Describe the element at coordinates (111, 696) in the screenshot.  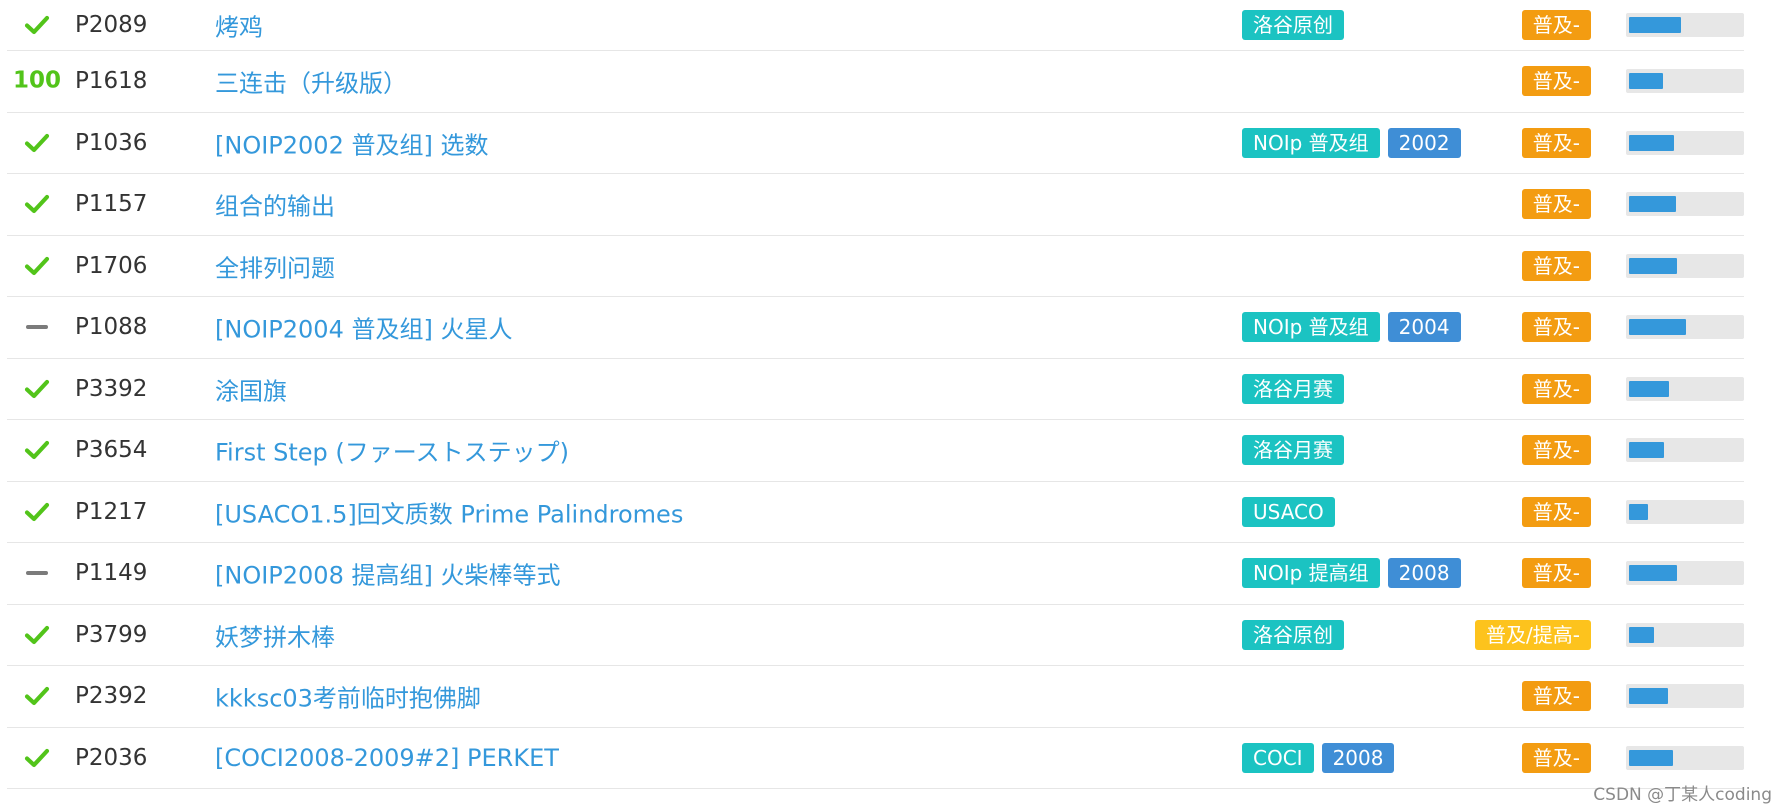
I see `problem-id: P2392` at that location.